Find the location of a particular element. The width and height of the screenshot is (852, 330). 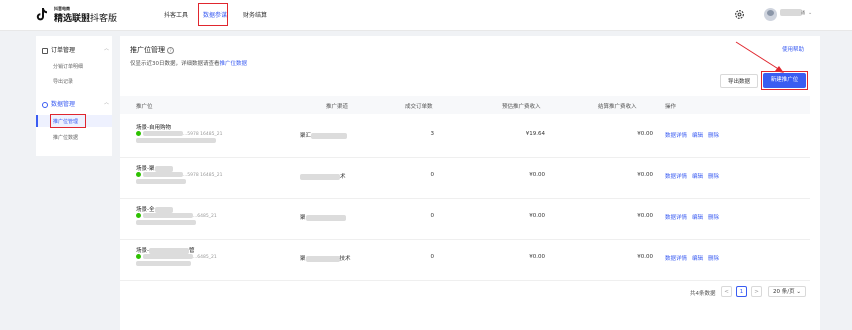

promo-channel: 聚技术 is located at coordinates (325, 258).